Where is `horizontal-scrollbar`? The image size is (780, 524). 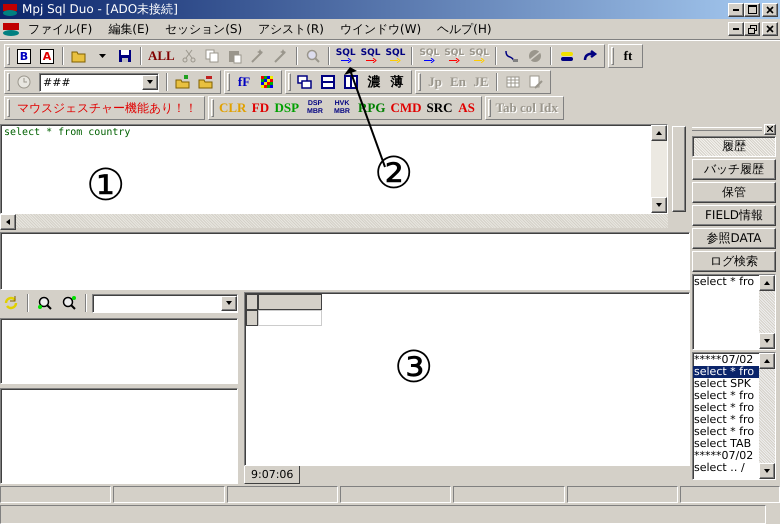 horizontal-scrollbar is located at coordinates (334, 221).